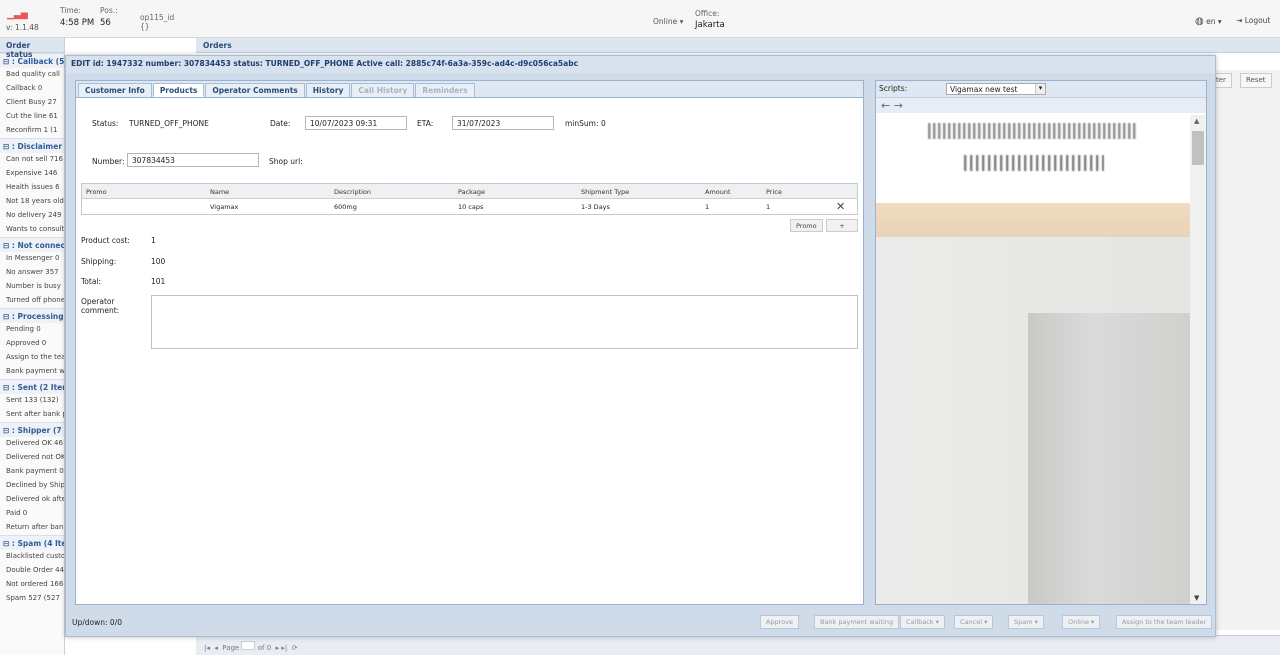 The width and height of the screenshot is (1280, 655). What do you see at coordinates (278, 648) in the screenshot?
I see `next-page-icon: ▸` at bounding box center [278, 648].